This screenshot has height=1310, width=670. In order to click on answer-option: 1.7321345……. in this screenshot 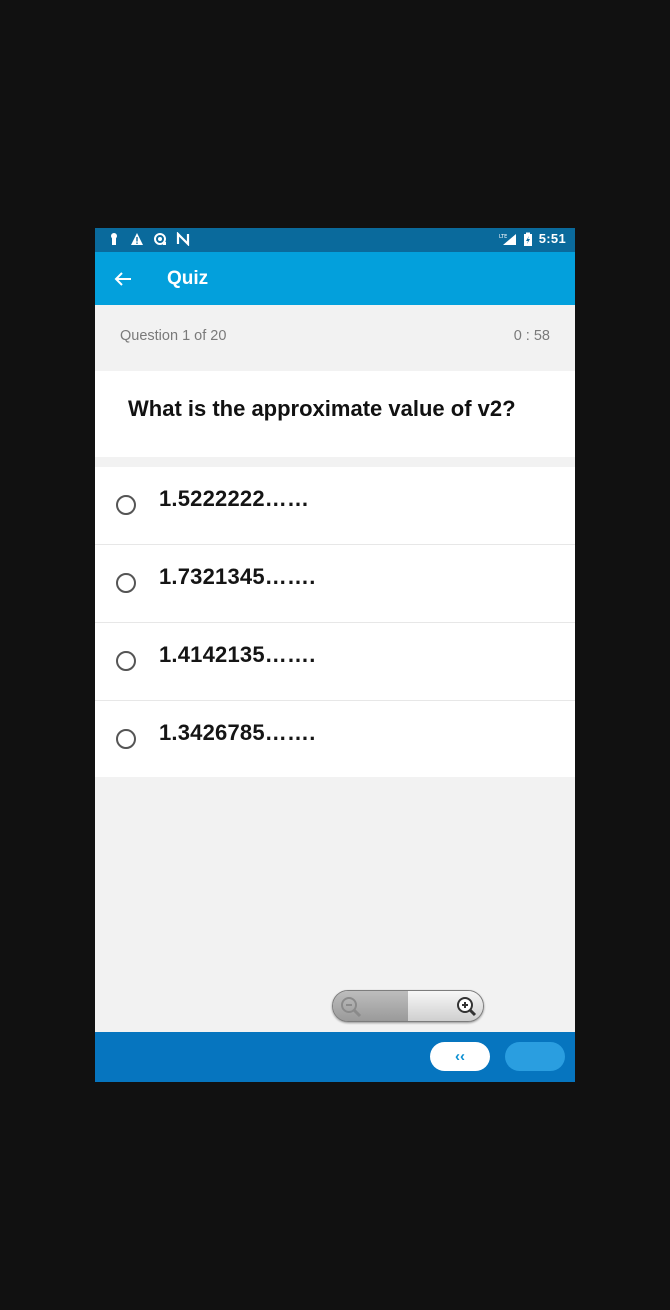, I will do `click(335, 584)`.